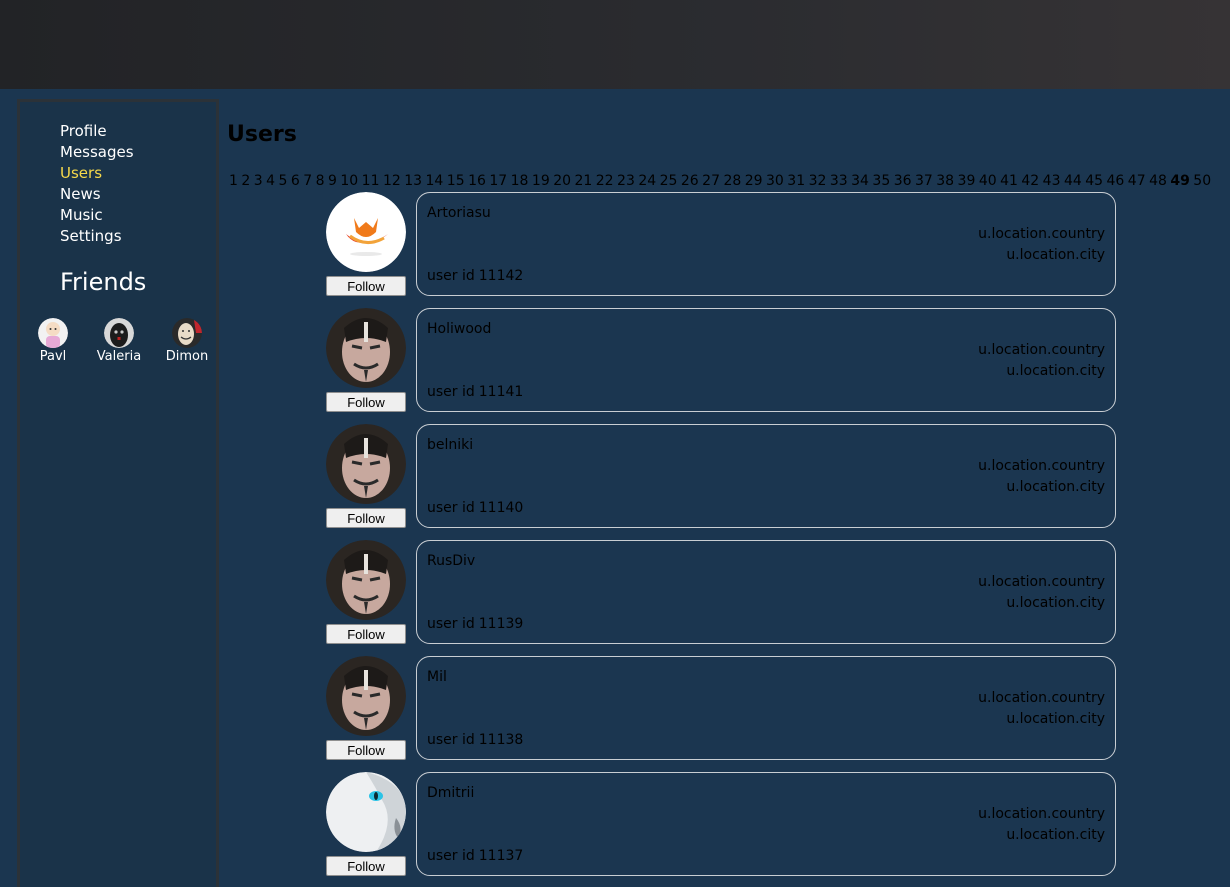 This screenshot has width=1230, height=887. Describe the element at coordinates (690, 181) in the screenshot. I see `page-link: 26` at that location.